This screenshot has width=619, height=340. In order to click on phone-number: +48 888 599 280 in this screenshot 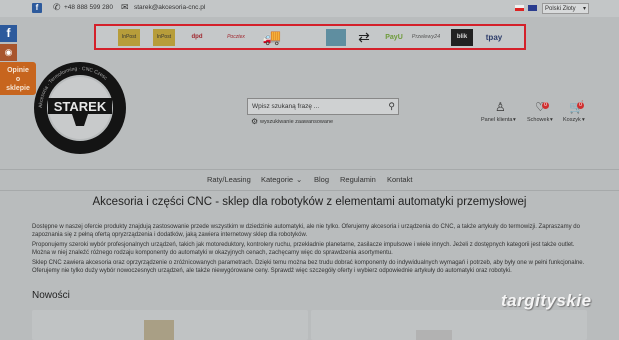, I will do `click(88, 7)`.